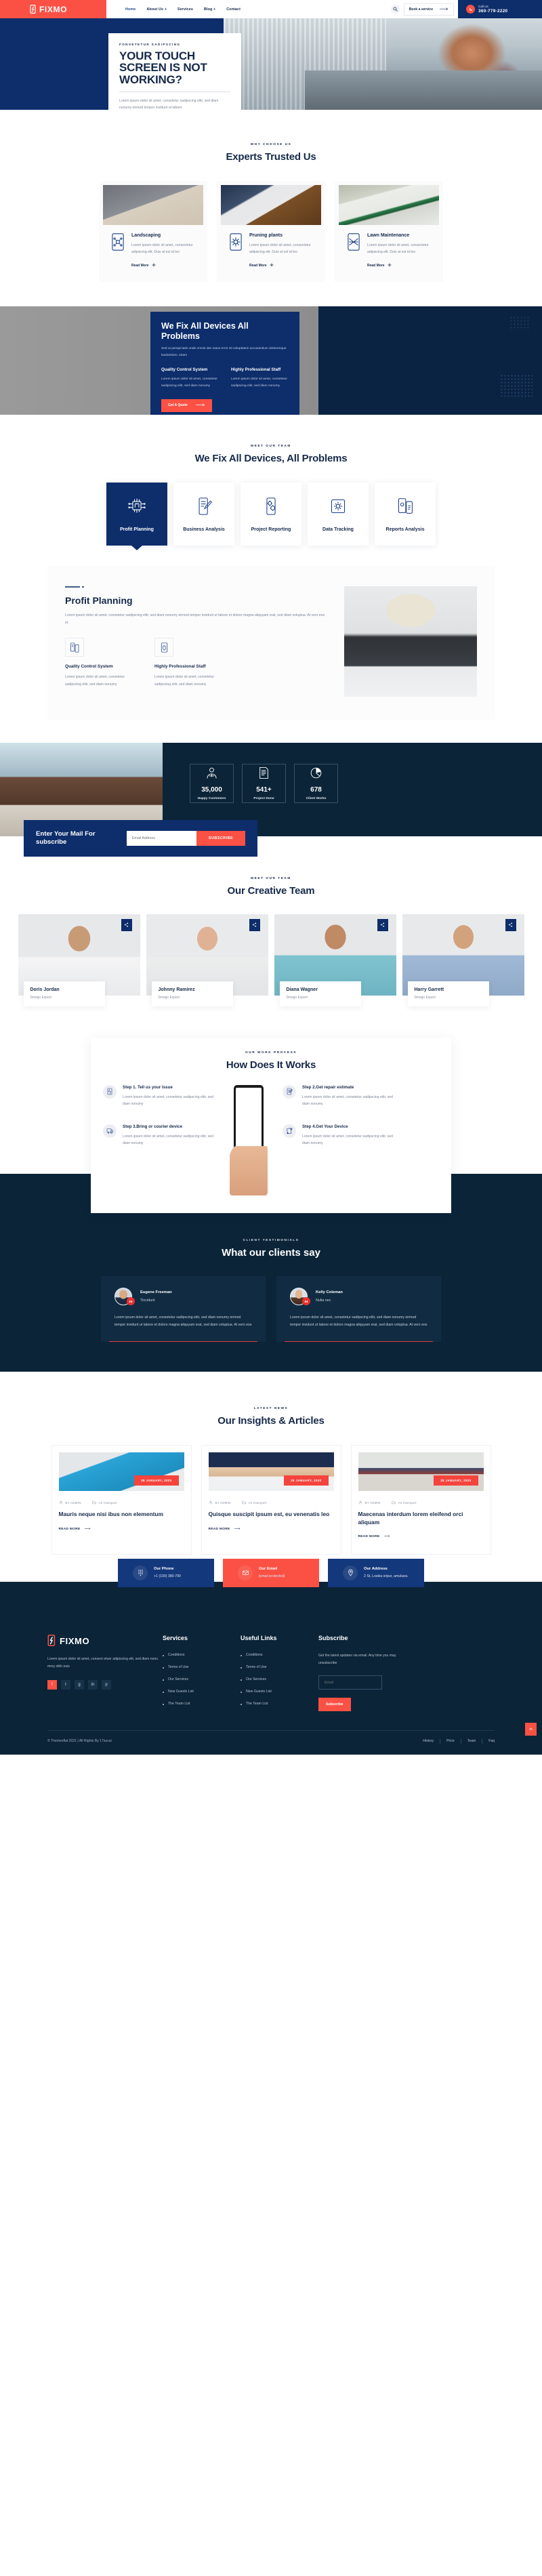  Describe the element at coordinates (323, 1301) in the screenshot. I see `testimonial-role: Nulla nec` at that location.